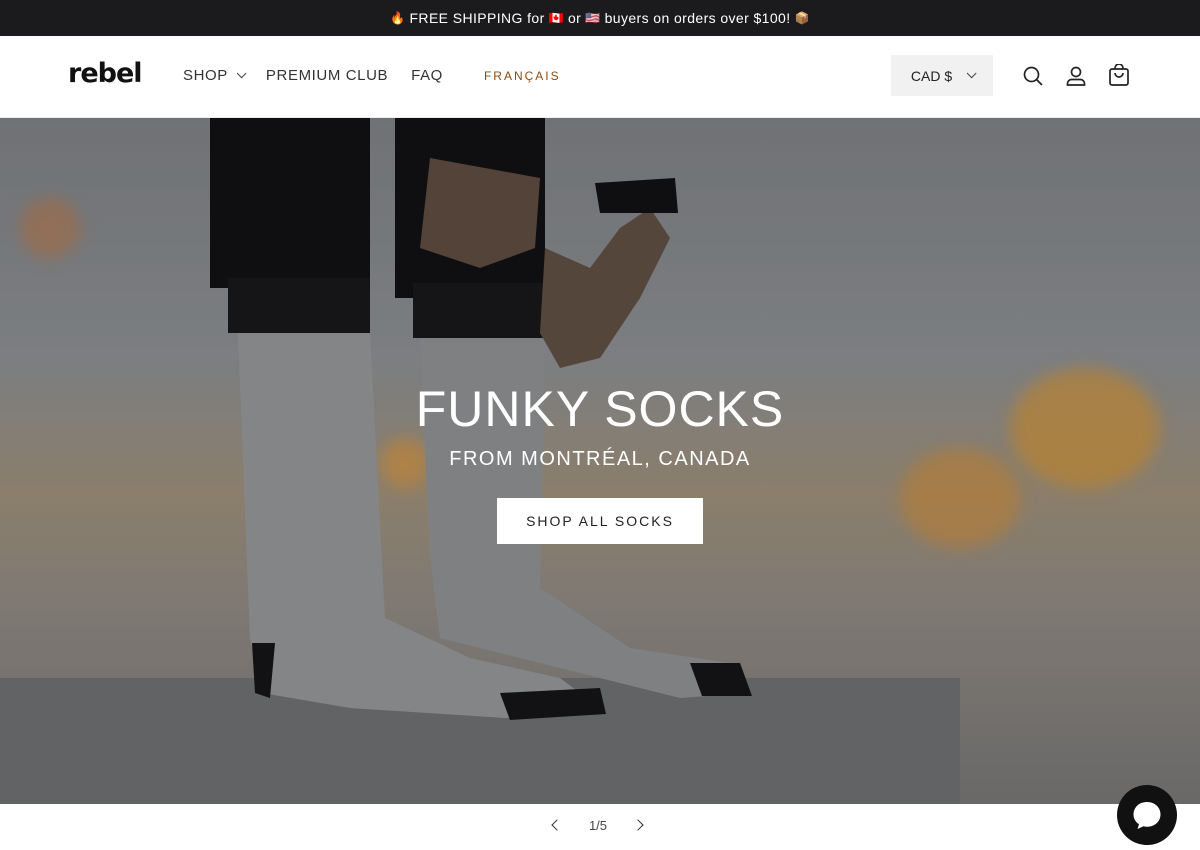  I want to click on site-logo: rebel, so click(105, 73).